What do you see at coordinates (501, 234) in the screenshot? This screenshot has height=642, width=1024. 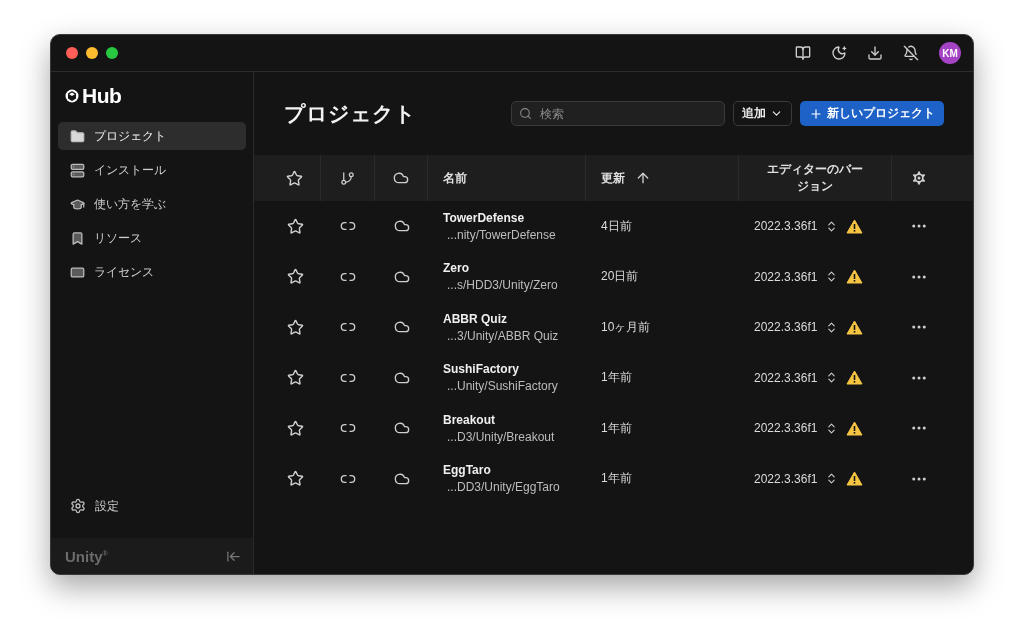 I see `project-path: ...nity/TowerDefense` at bounding box center [501, 234].